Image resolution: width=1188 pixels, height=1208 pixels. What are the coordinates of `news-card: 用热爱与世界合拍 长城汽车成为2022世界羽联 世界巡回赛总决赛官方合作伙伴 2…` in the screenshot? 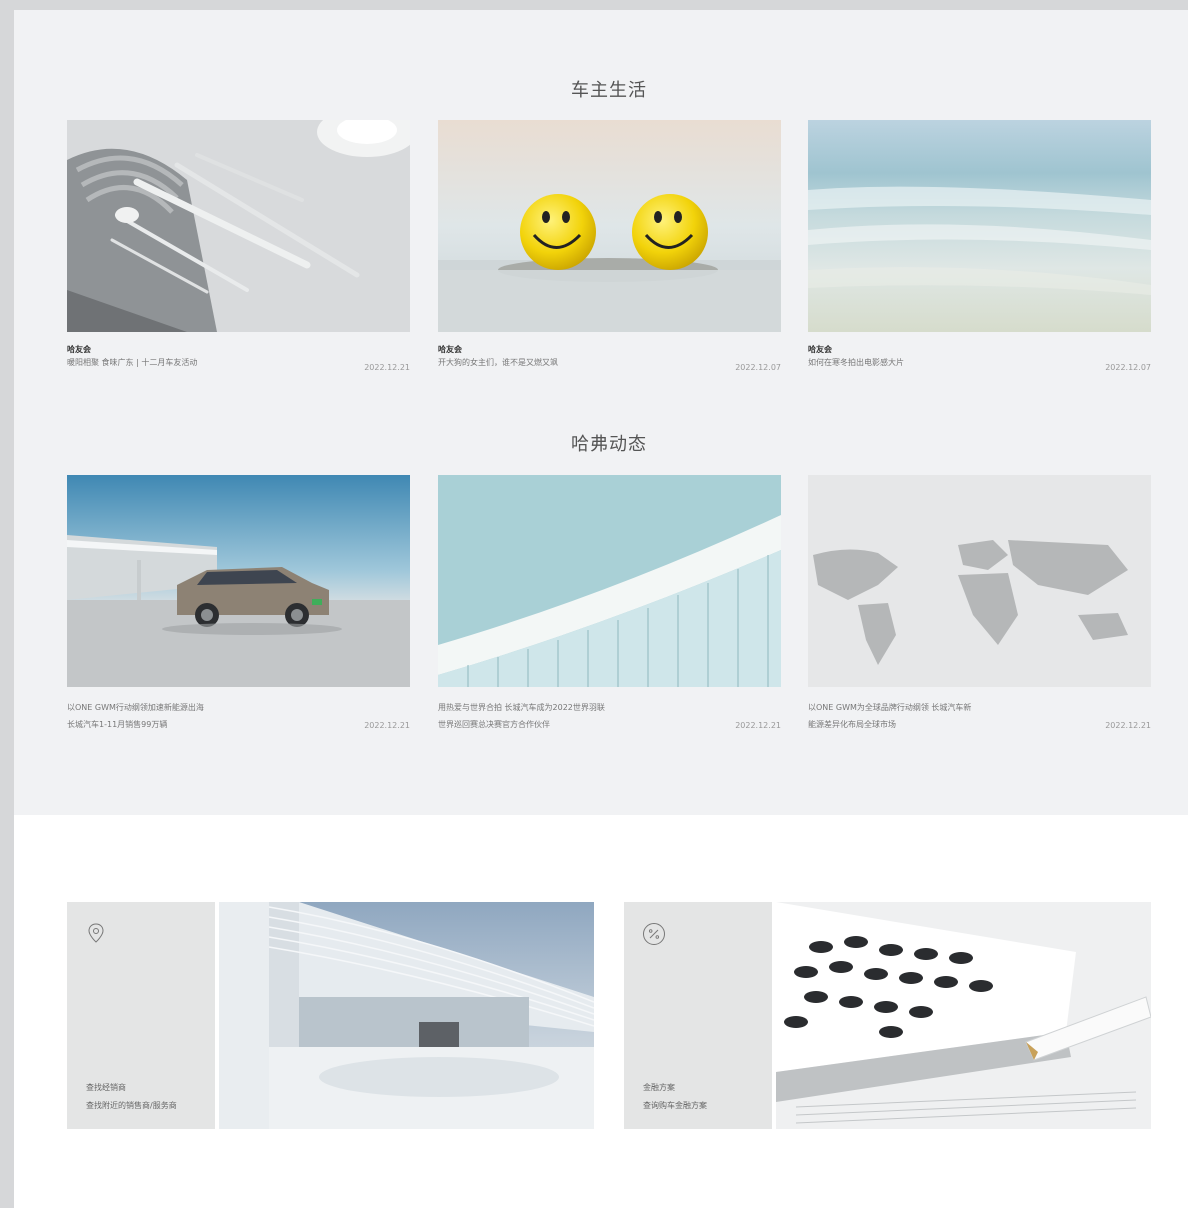 It's located at (609, 604).